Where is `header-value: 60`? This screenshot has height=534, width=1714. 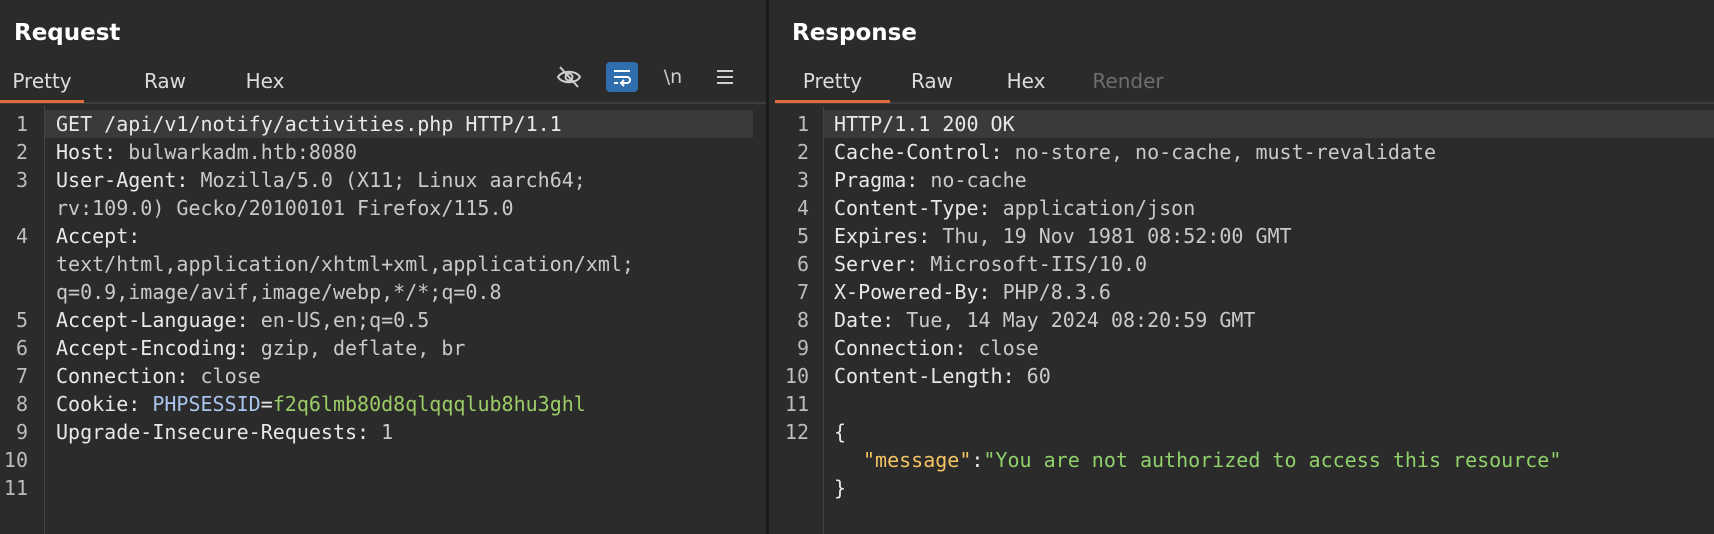
header-value: 60 is located at coordinates (1038, 376).